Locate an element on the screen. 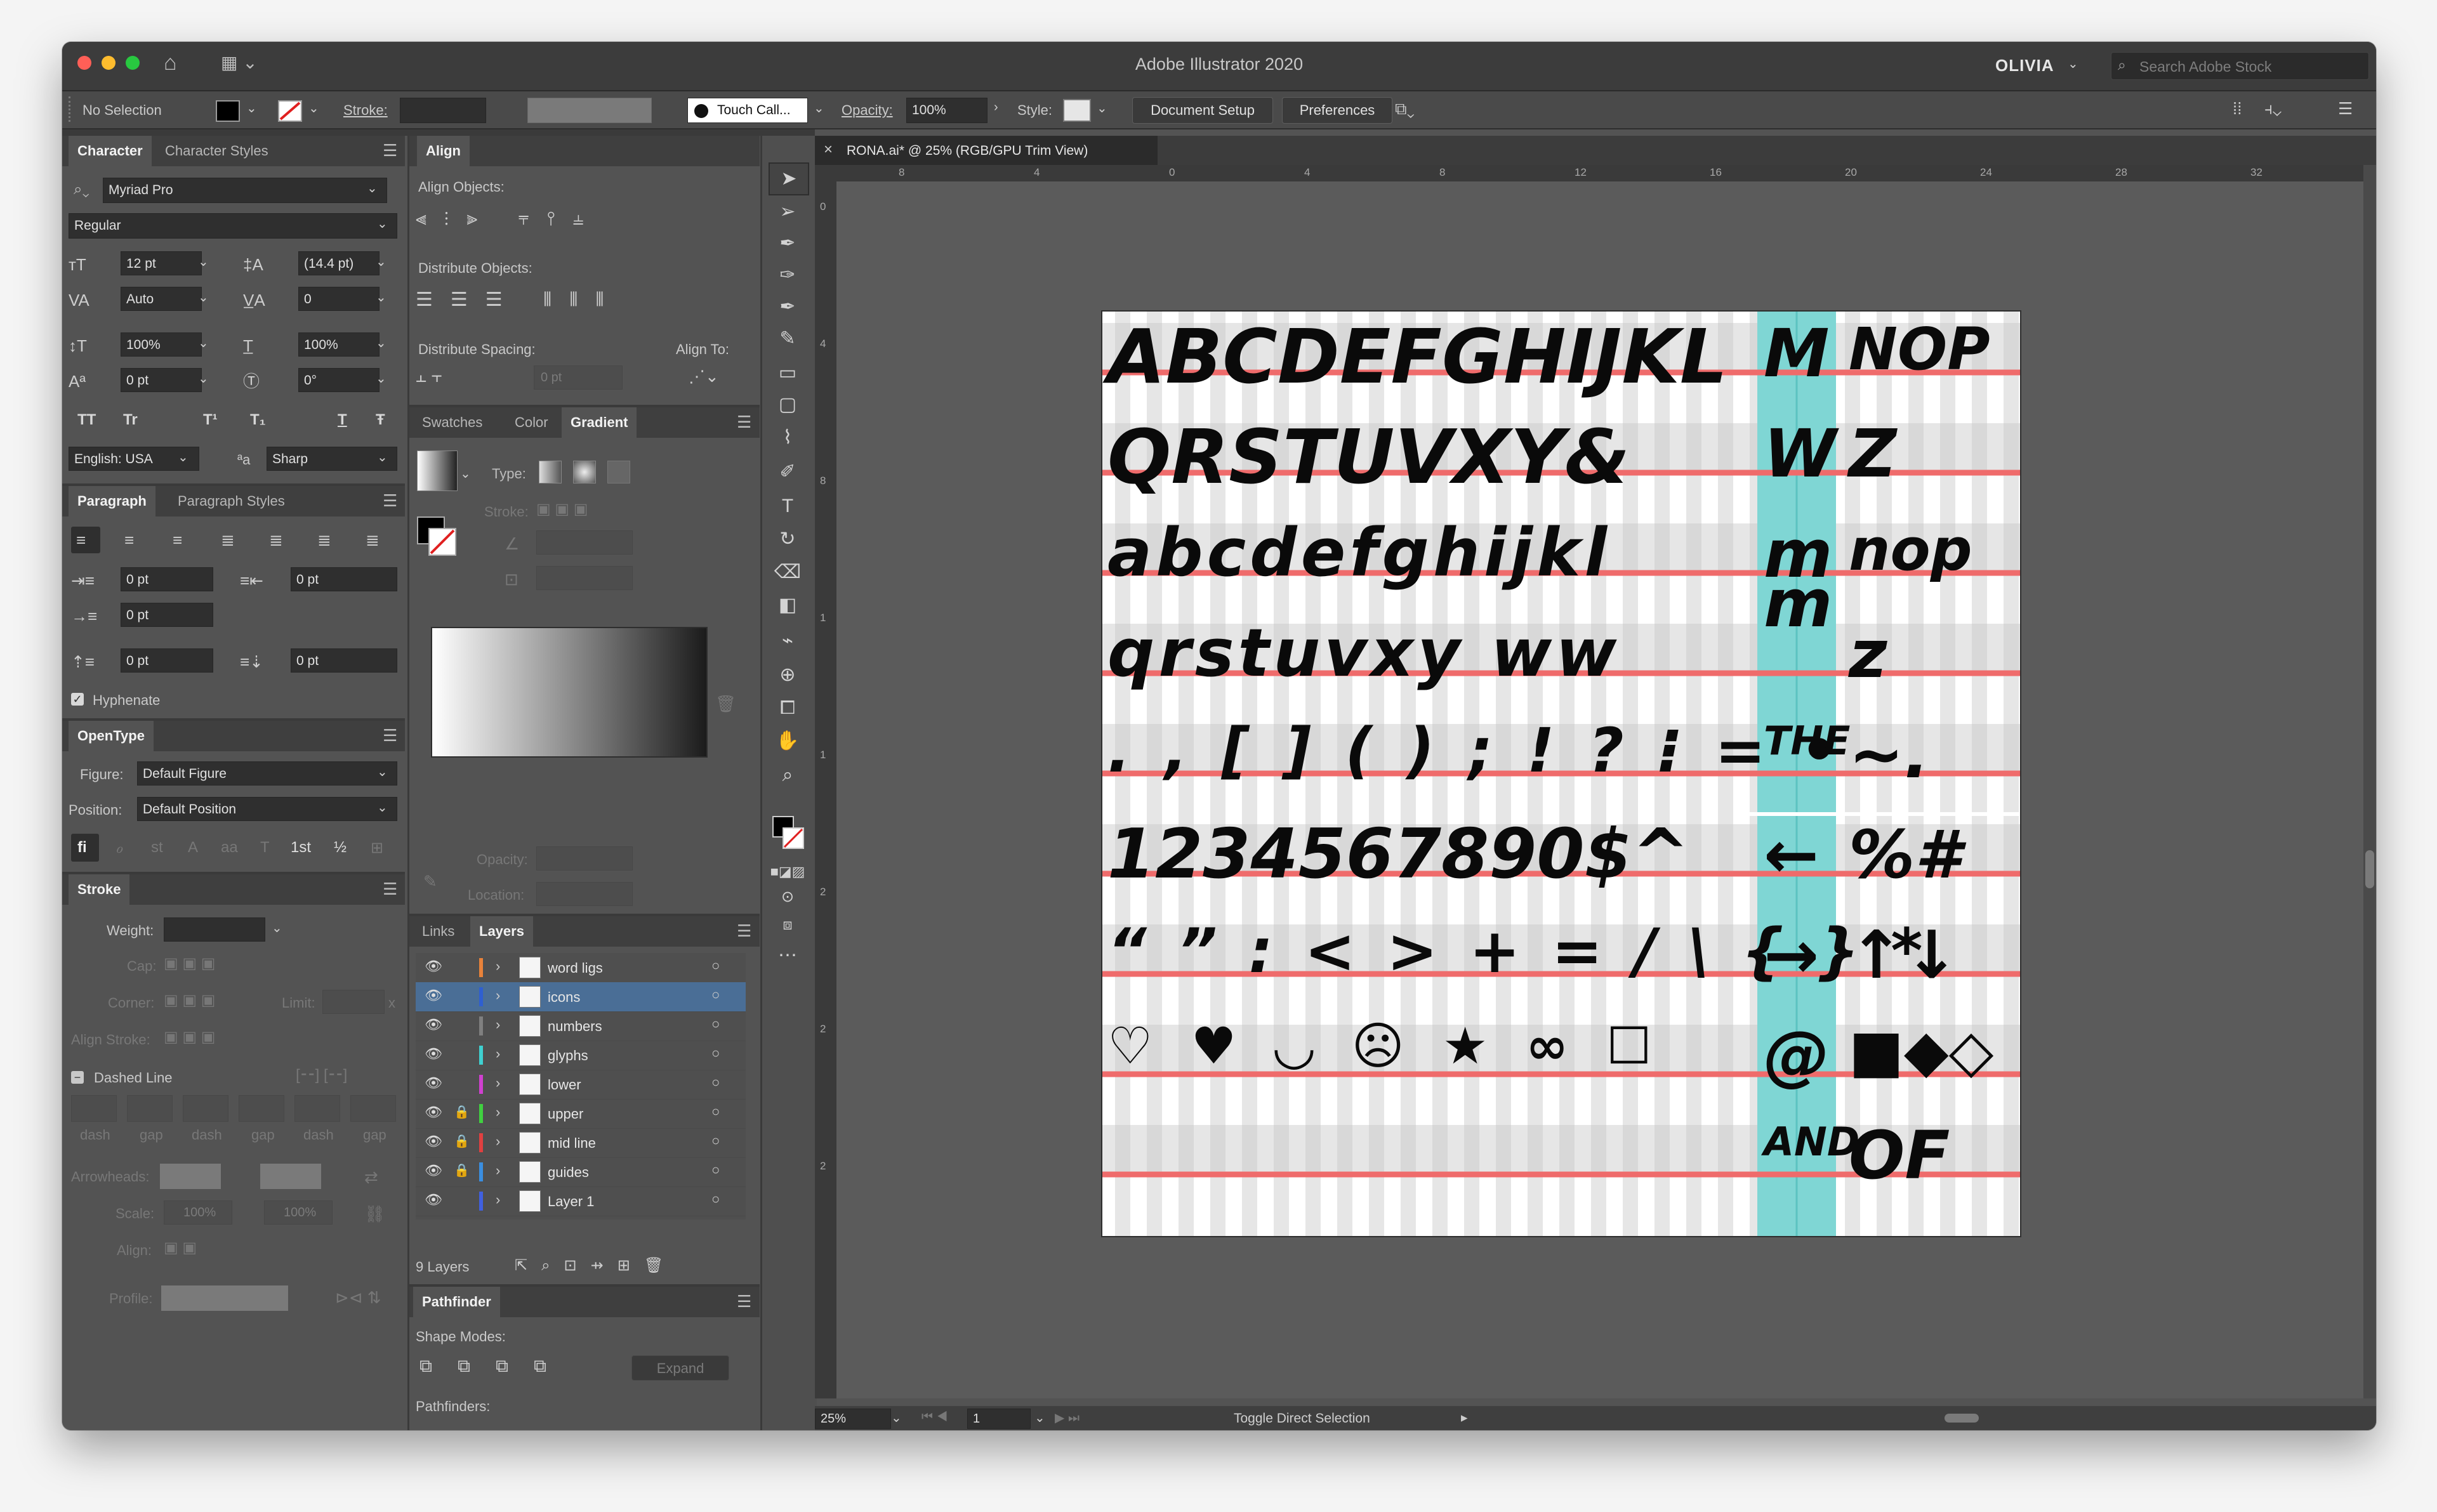 Image resolution: width=2437 pixels, height=1512 pixels. layer-row: 👁 🔒 › guides ○ is located at coordinates (581, 1172).